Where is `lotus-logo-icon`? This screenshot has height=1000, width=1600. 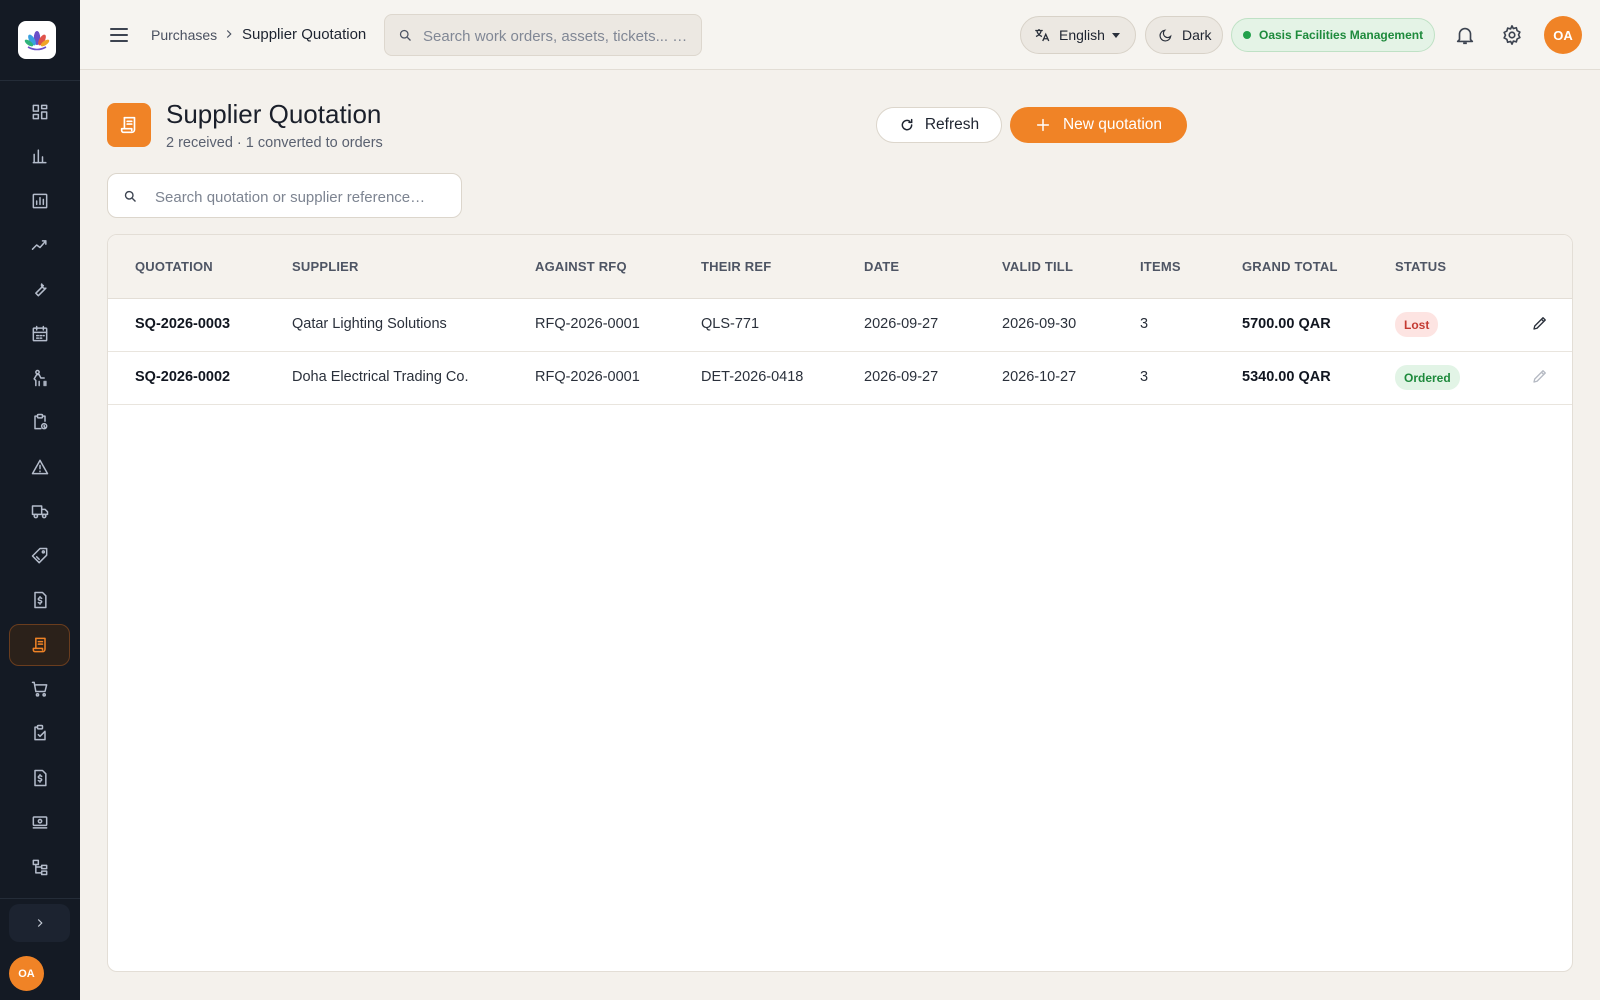 lotus-logo-icon is located at coordinates (37, 41).